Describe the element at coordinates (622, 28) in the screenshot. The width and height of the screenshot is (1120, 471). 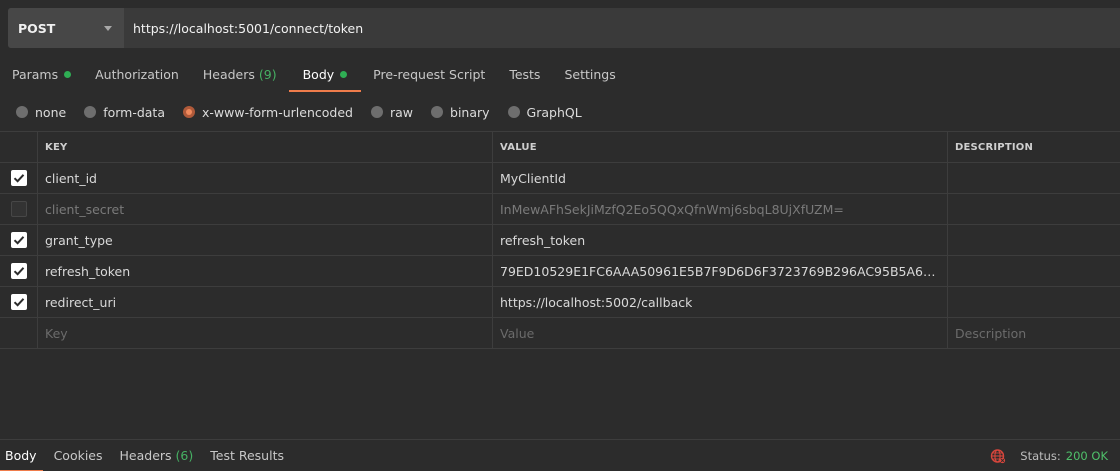
I see `url-input` at that location.